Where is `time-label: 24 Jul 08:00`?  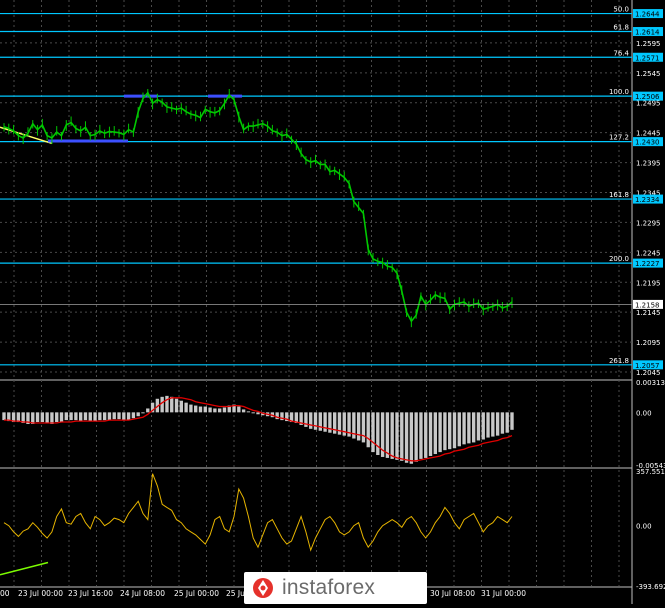
time-label: 24 Jul 08:00 is located at coordinates (142, 593).